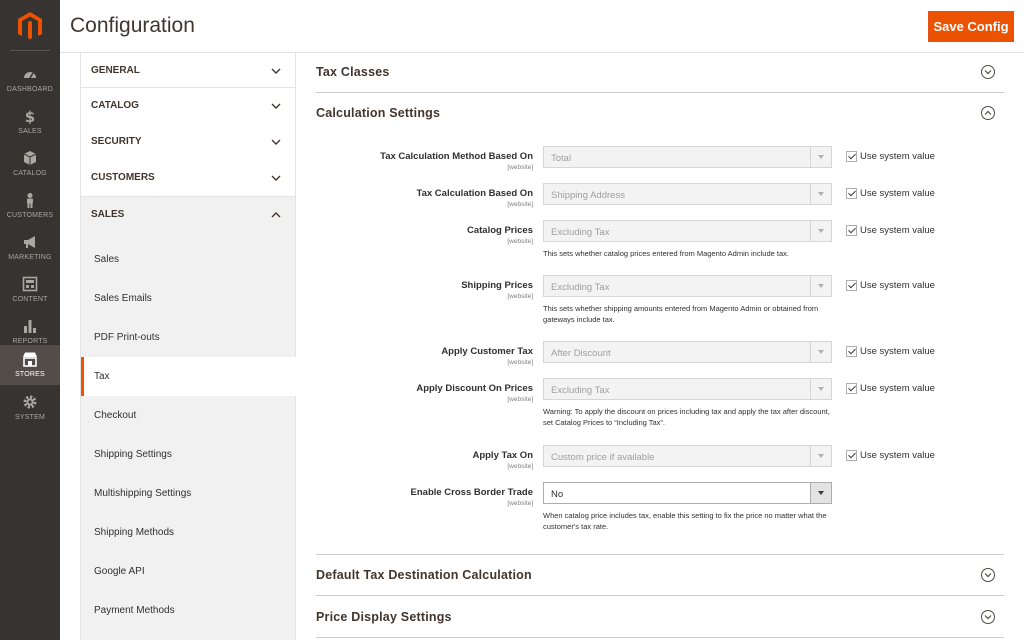 The image size is (1024, 640). Describe the element at coordinates (660, 113) in the screenshot. I see `section-calculation-settings: Calculation Settings` at that location.